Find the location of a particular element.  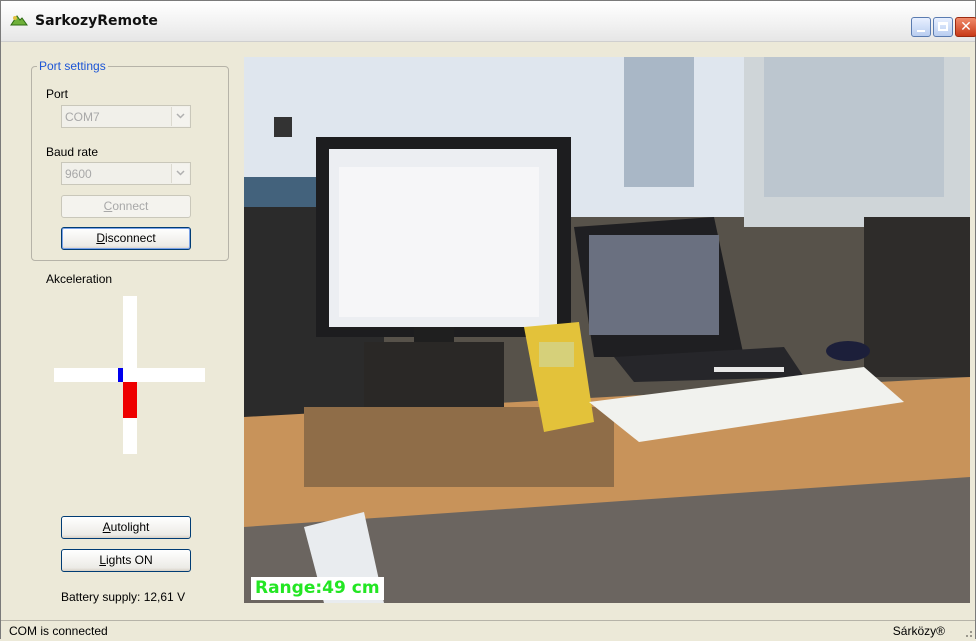

battery-supply-text: Battery supply: 12,61 V is located at coordinates (123, 597).